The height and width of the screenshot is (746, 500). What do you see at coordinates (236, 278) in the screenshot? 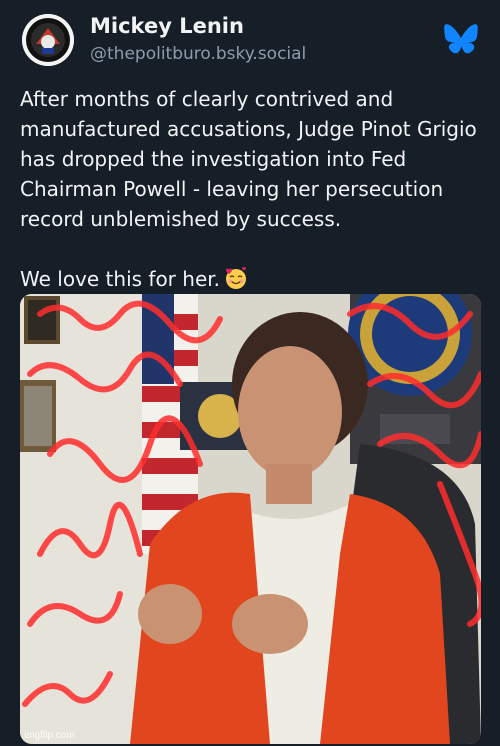
I see `smiling-face-with-hearts-icon` at bounding box center [236, 278].